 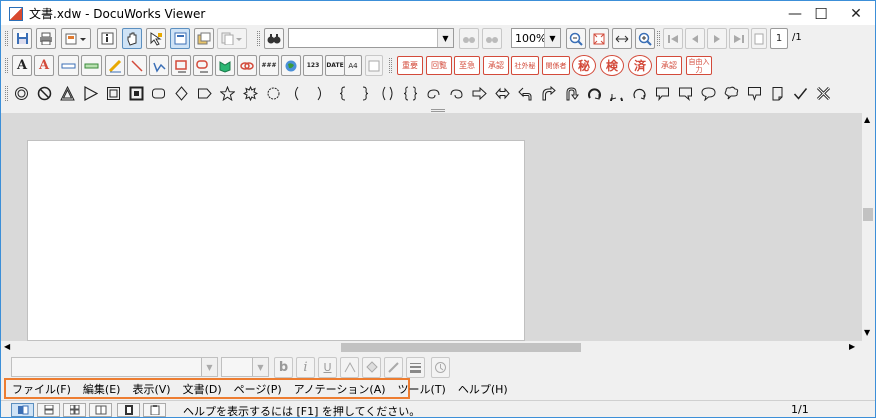 I want to click on menu-item: ファイル(F), so click(x=41, y=389).